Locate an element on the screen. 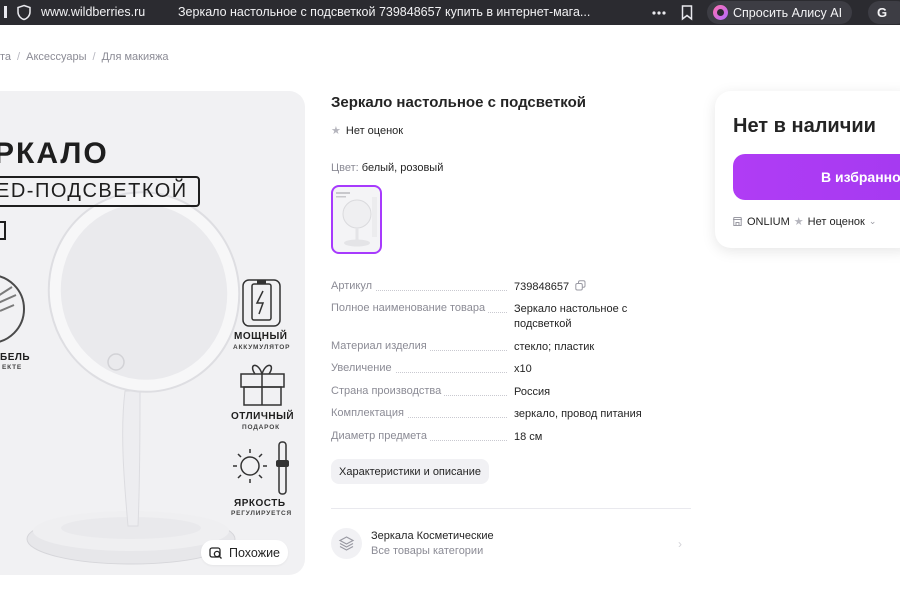 This screenshot has height=600, width=900. spec-value: 18 см is located at coordinates (528, 437).